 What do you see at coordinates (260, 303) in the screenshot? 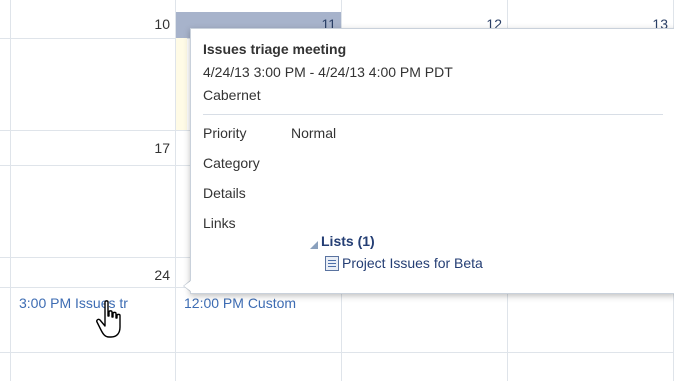
I see `calendar-event-custom: 12:00 PM Custom` at bounding box center [260, 303].